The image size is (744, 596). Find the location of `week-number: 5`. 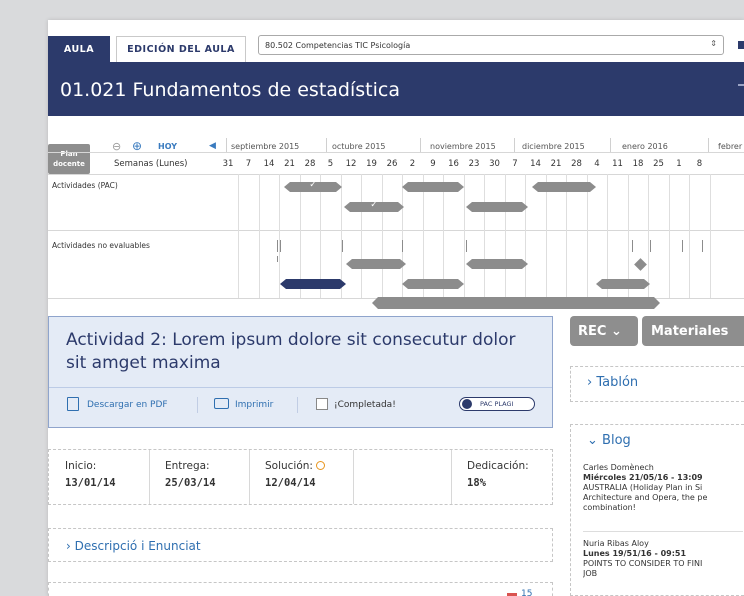

week-number: 5 is located at coordinates (330, 164).